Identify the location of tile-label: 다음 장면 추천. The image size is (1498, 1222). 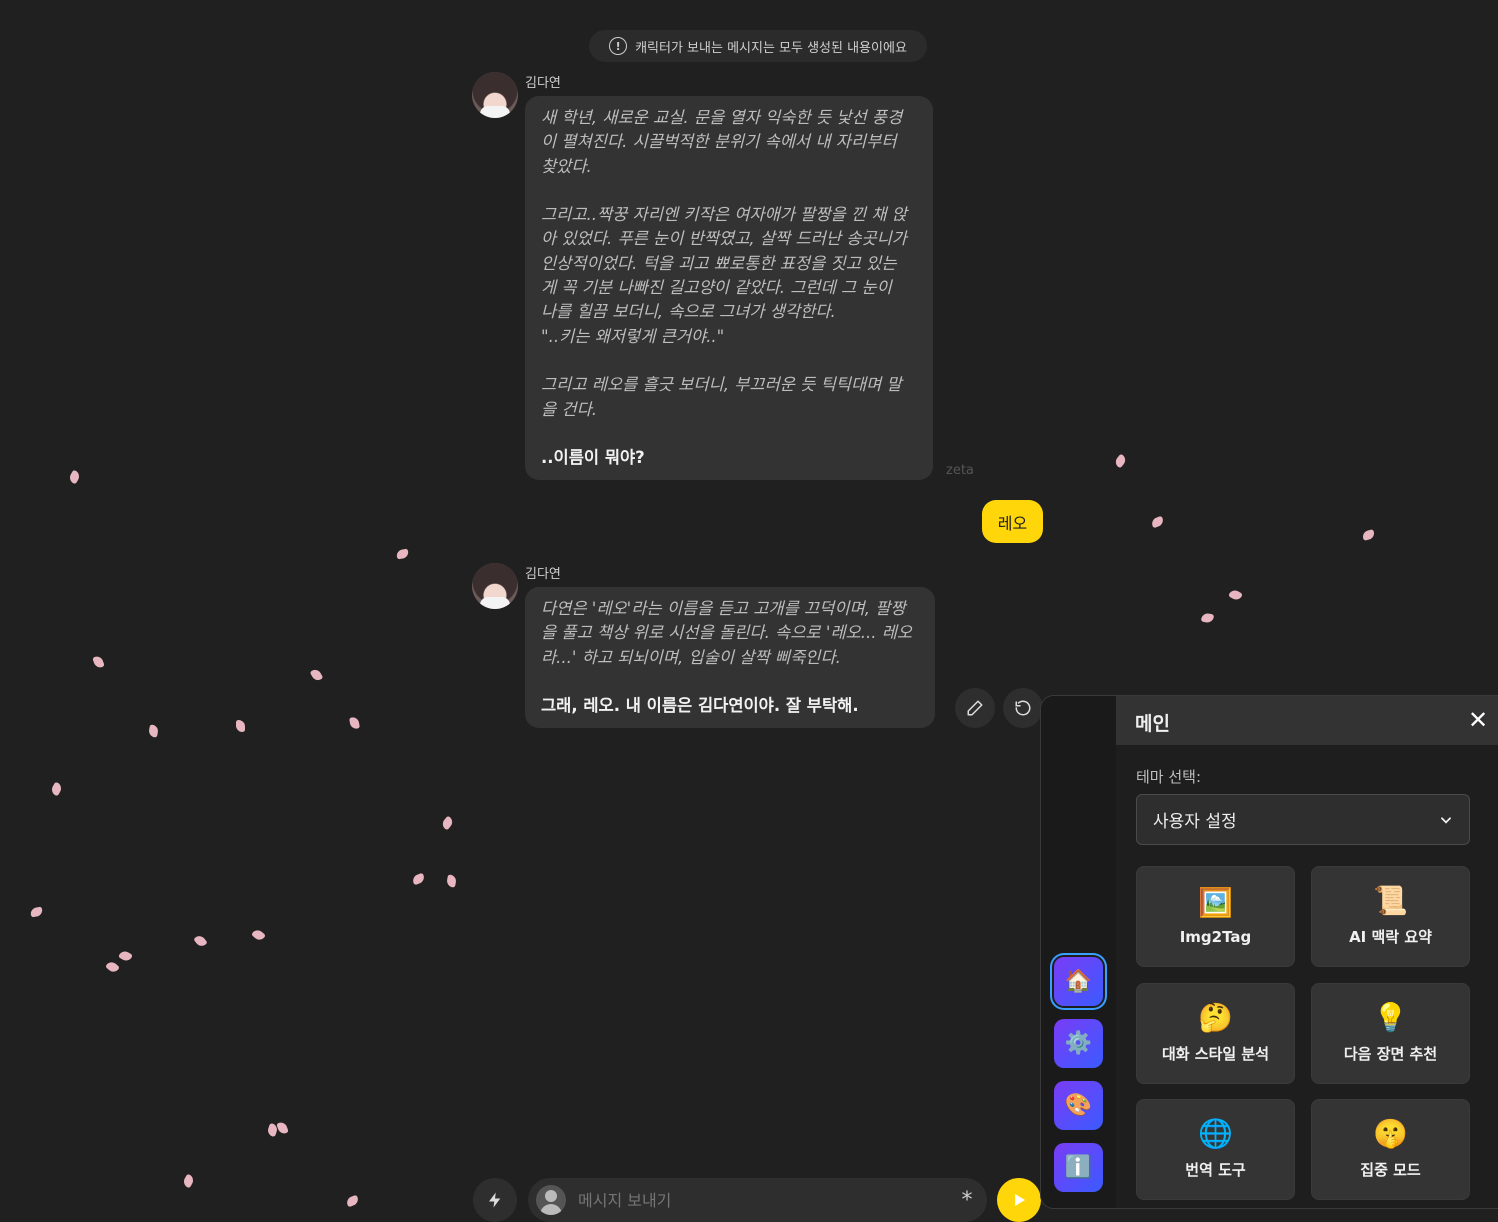
(1390, 1054).